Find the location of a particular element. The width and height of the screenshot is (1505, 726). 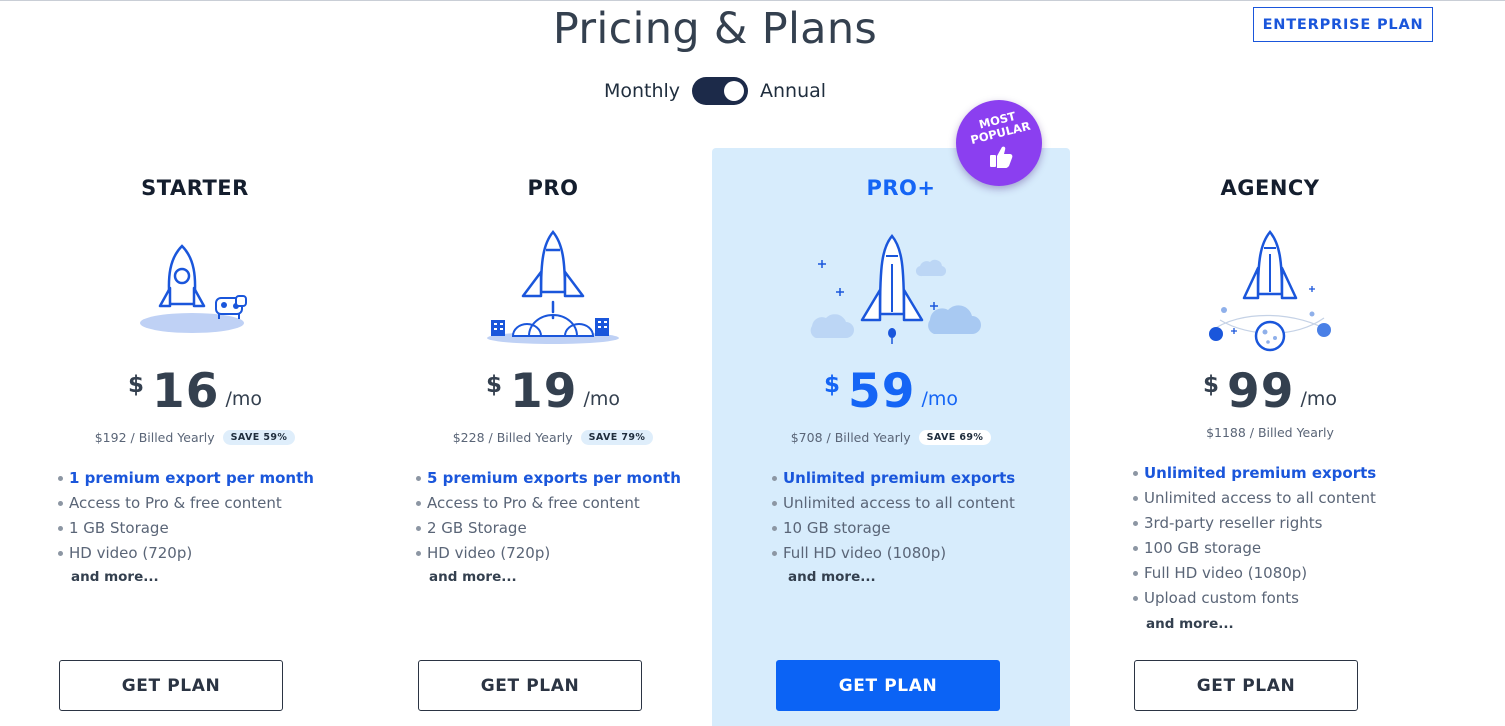

billing-period-toggle is located at coordinates (720, 91).